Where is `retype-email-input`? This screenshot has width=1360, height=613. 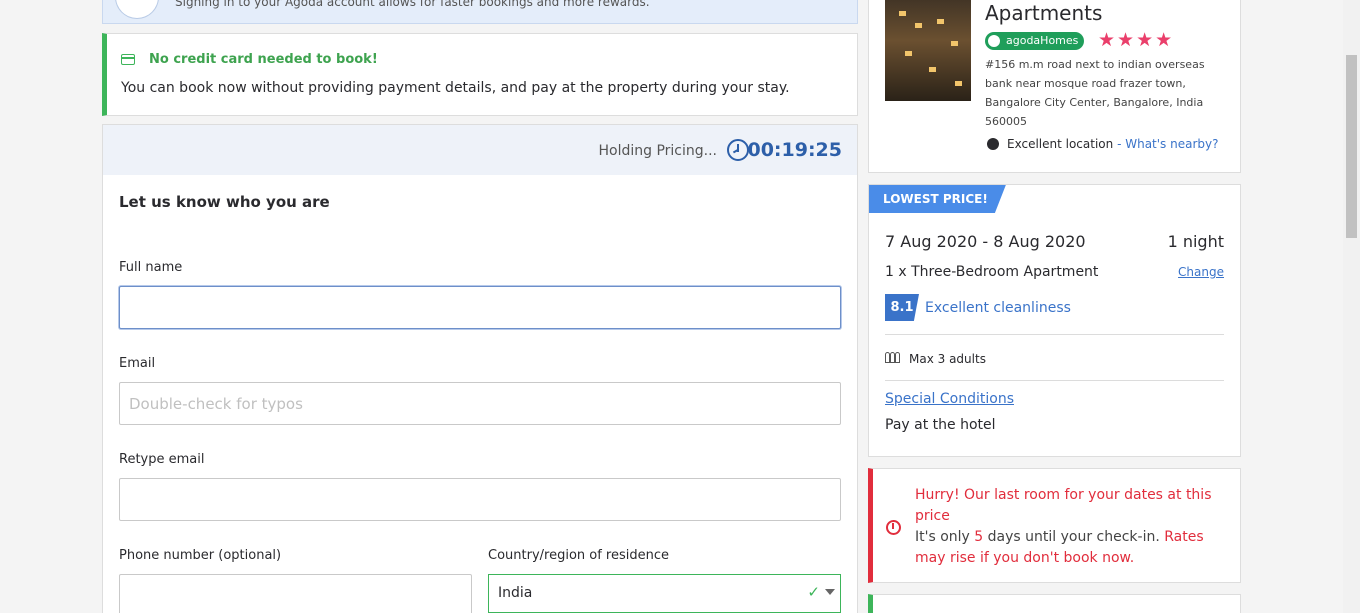 retype-email-input is located at coordinates (480, 499).